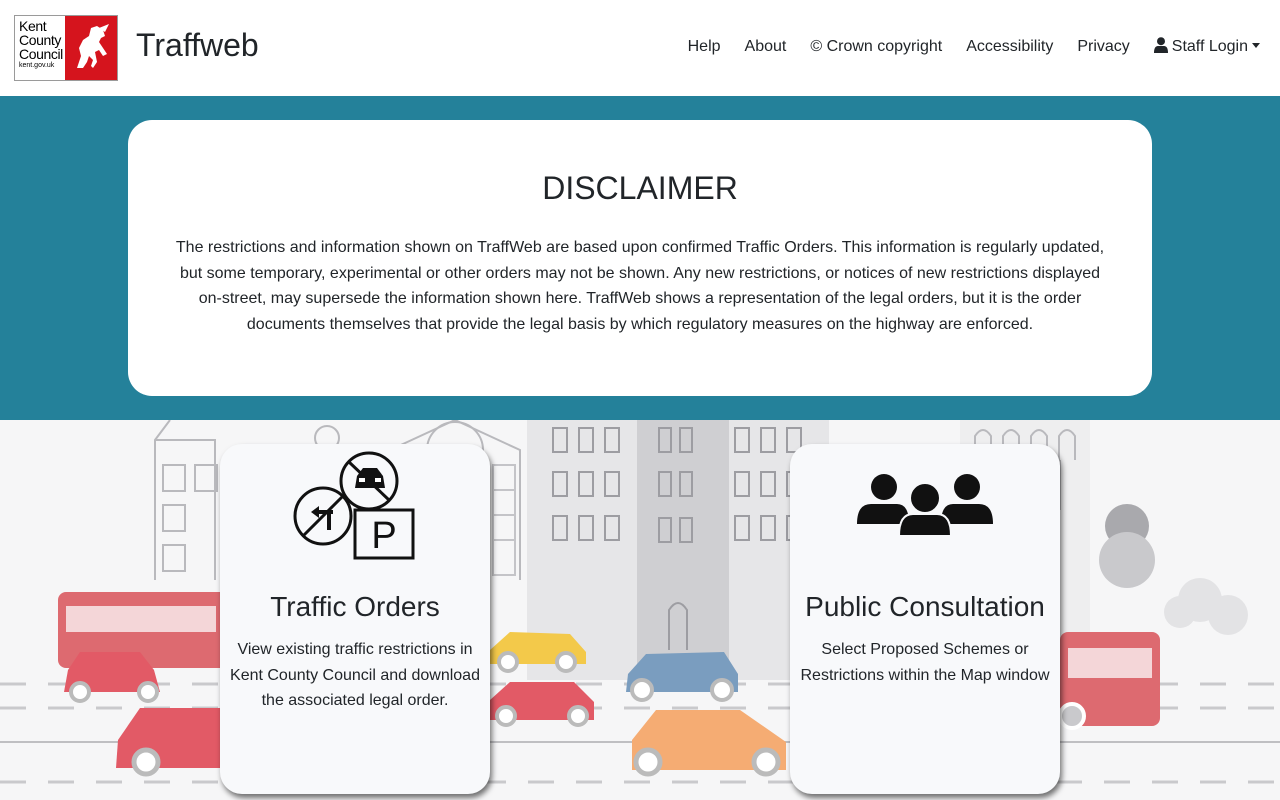 This screenshot has width=1280, height=800. Describe the element at coordinates (704, 47) in the screenshot. I see `nav-help: Help` at that location.